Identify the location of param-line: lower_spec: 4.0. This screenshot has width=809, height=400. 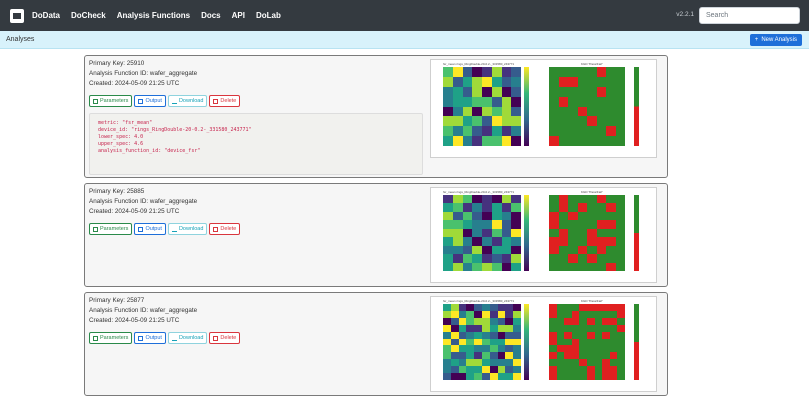
(121, 137).